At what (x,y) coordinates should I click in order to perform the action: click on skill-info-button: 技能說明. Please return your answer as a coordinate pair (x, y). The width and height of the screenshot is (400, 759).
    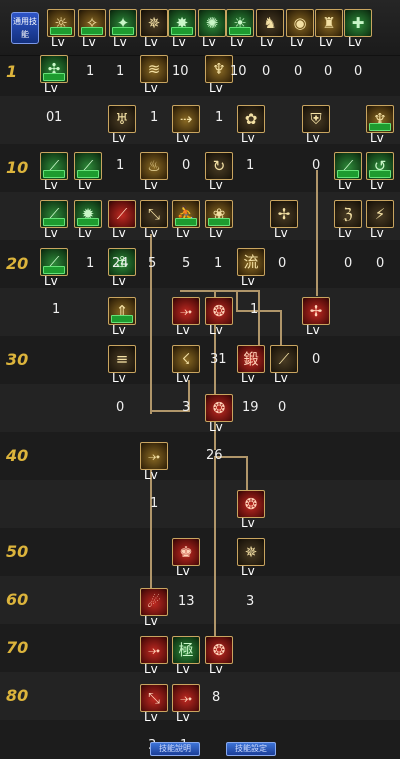
    Looking at the image, I should click on (175, 749).